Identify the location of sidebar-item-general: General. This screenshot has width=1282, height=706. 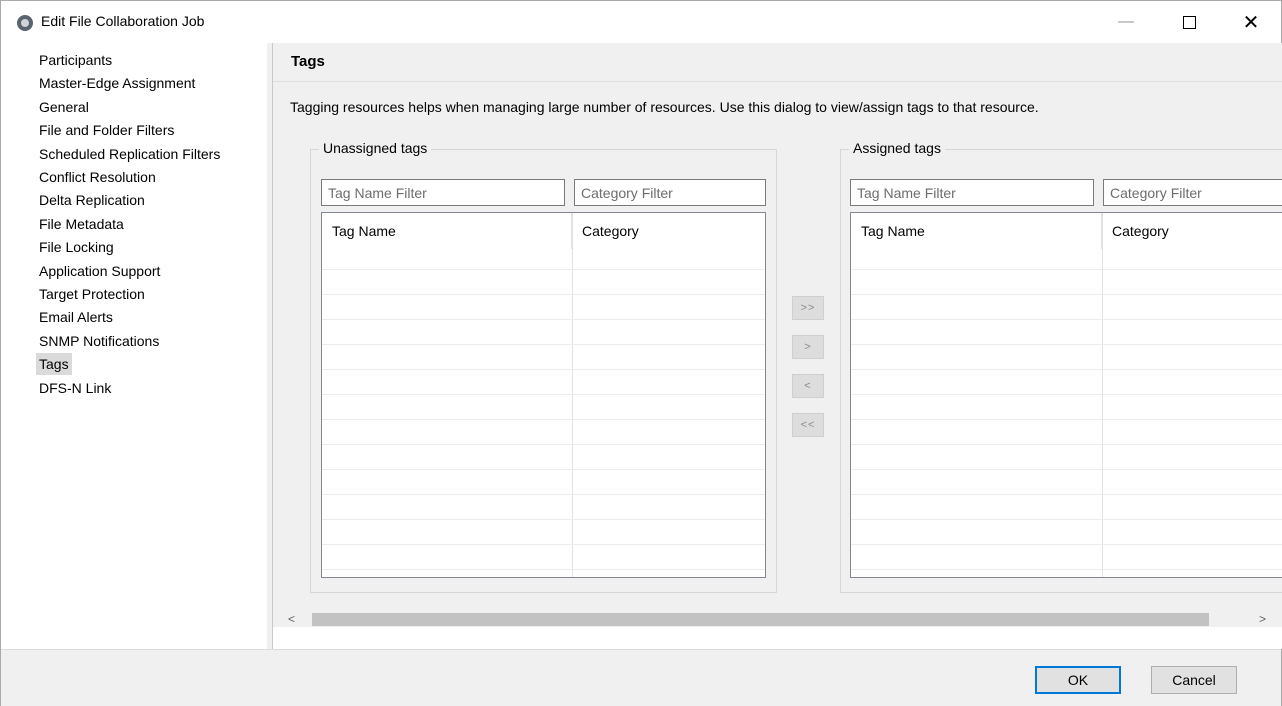
(64, 107).